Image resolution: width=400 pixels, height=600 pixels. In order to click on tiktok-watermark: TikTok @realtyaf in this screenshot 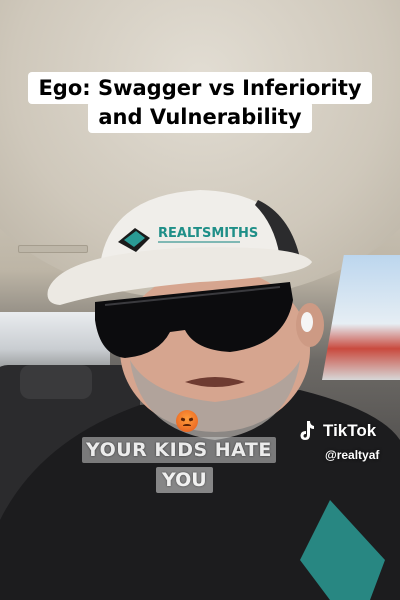, I will do `click(338, 441)`.